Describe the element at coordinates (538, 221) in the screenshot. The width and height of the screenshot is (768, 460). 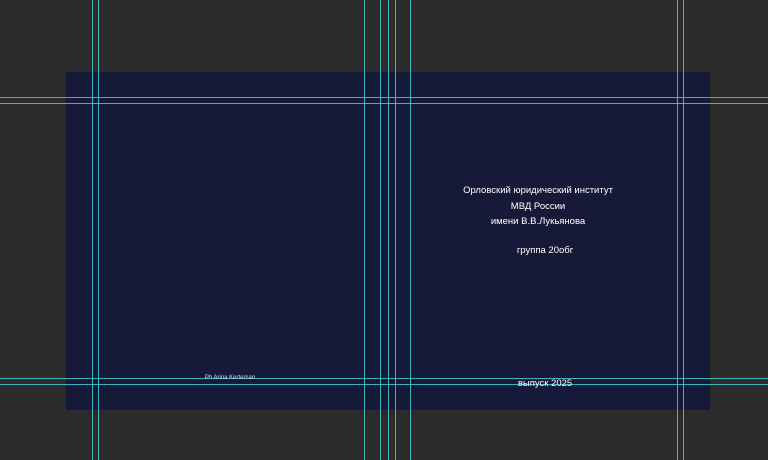
I see `institute-name-line-3: имени В.В.Лукьянова` at that location.